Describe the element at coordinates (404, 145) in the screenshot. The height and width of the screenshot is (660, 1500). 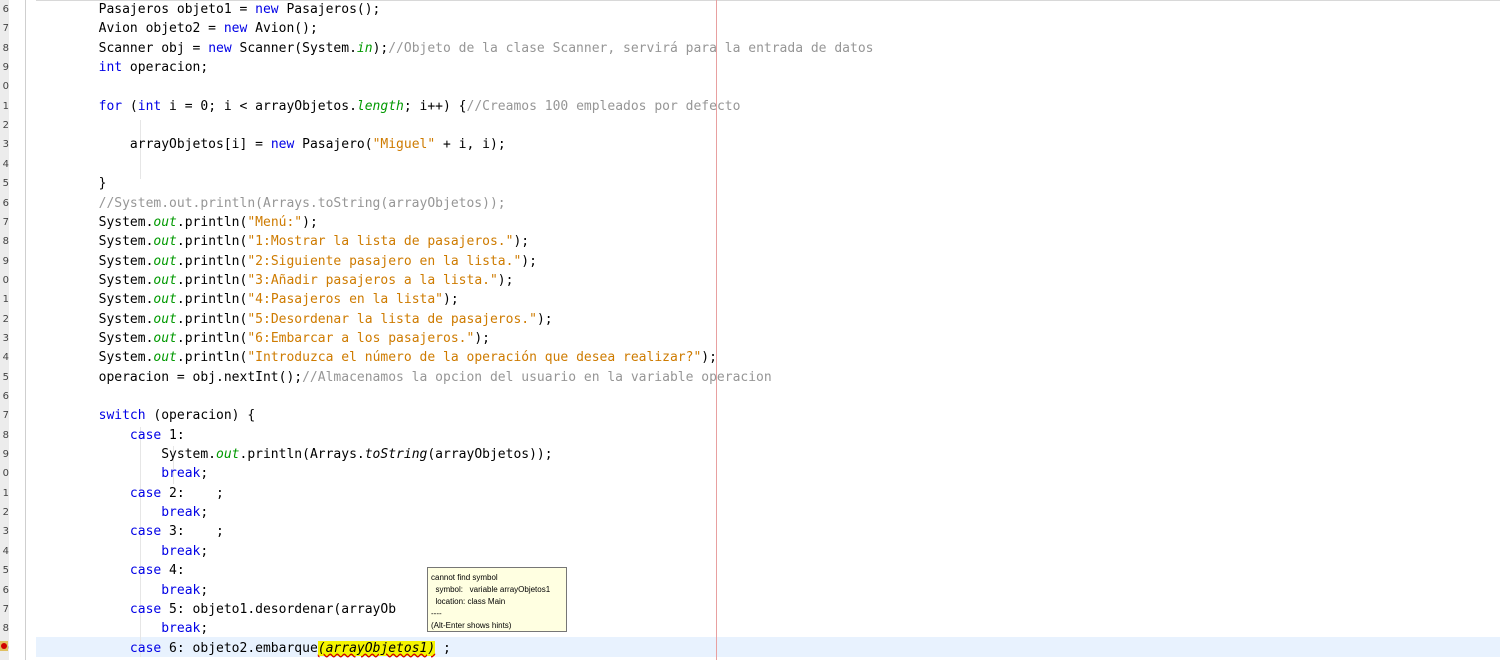
I see `code-token: "Miguel"` at that location.